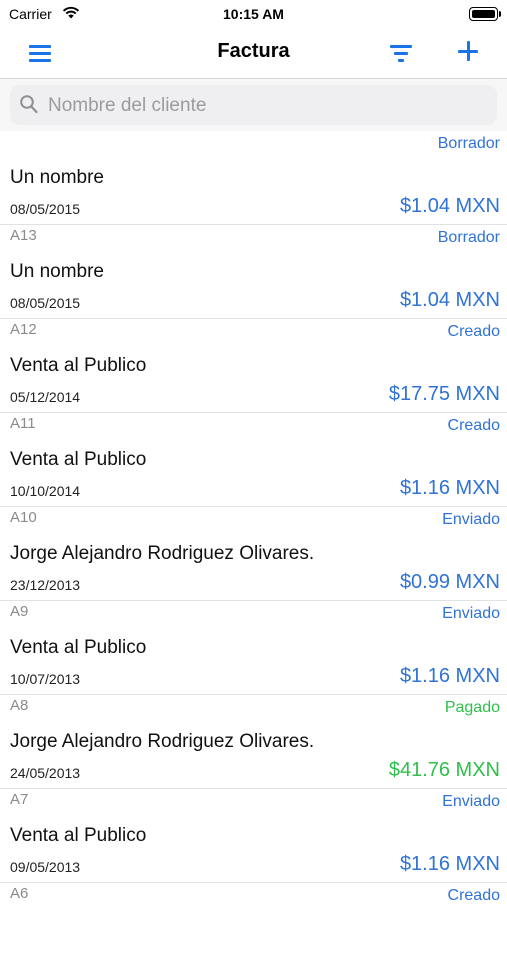 Image resolution: width=507 pixels, height=976 pixels. I want to click on page-title: Factura, so click(253, 51).